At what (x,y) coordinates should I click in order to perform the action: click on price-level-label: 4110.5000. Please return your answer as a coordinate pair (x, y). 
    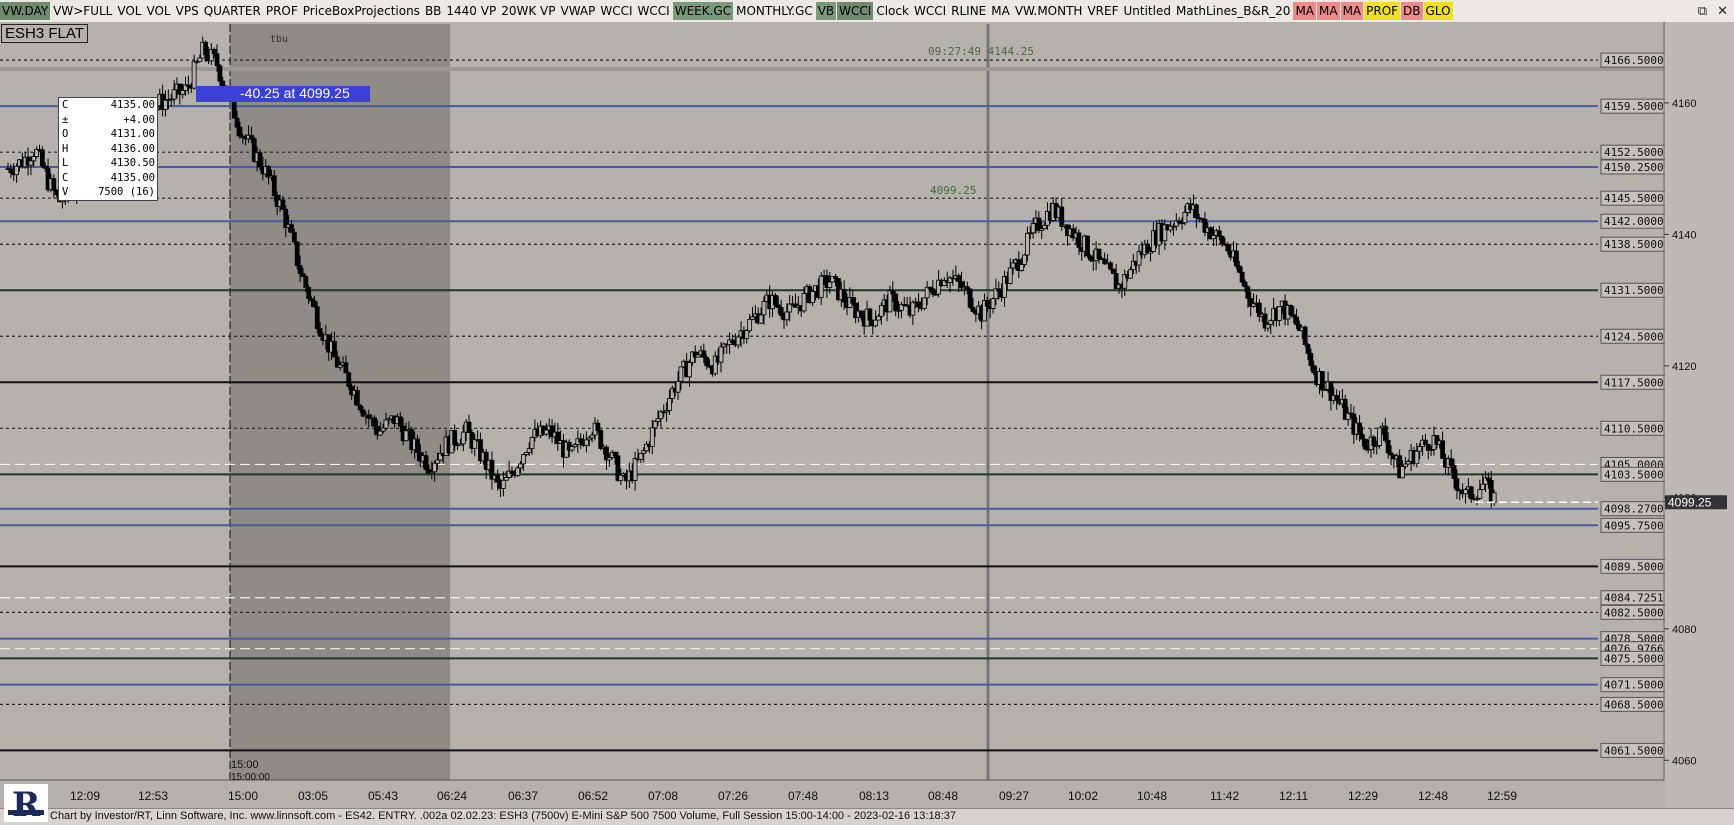
    Looking at the image, I should click on (1634, 428).